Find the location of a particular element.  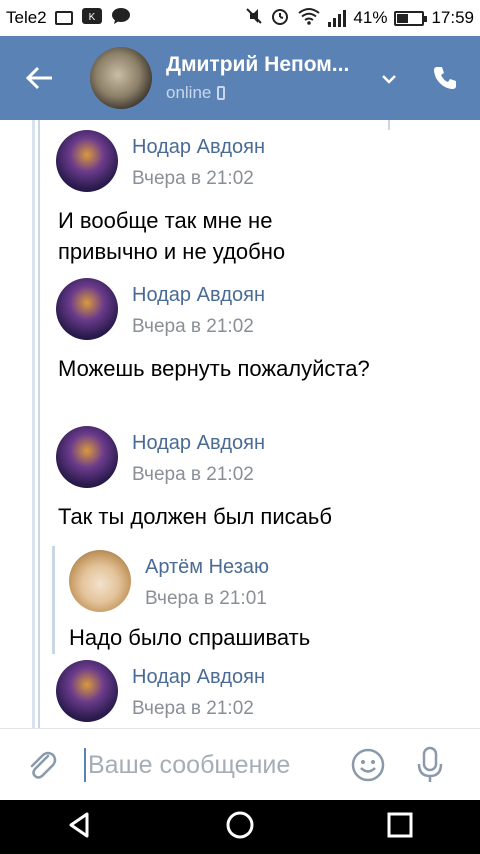

back-button is located at coordinates (40, 78).